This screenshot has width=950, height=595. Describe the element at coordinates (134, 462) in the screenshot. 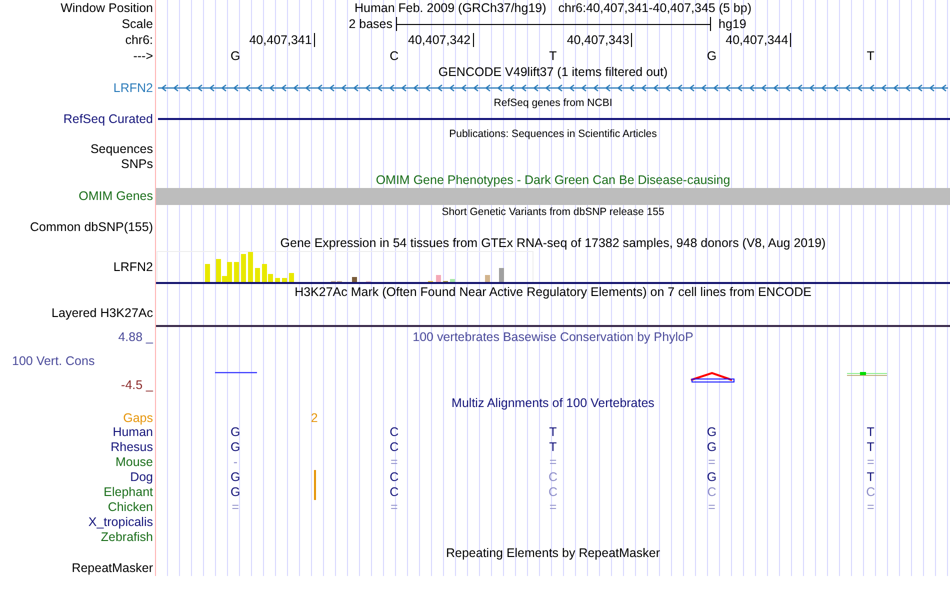

I see `track-label: Mouse` at that location.